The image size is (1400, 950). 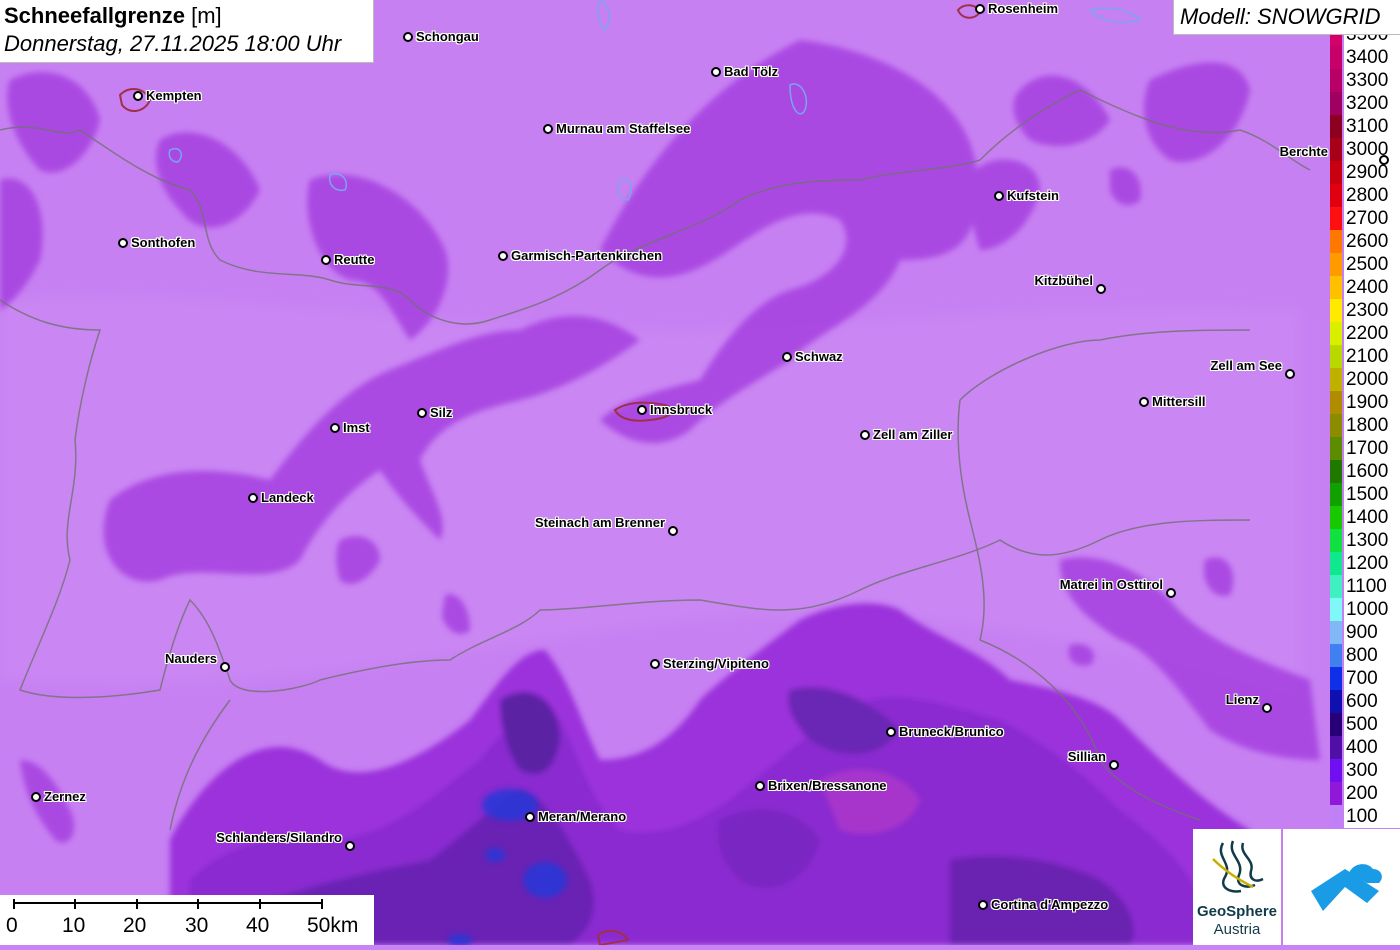 I want to click on city-label: Schlanders/Silandro, so click(x=279, y=837).